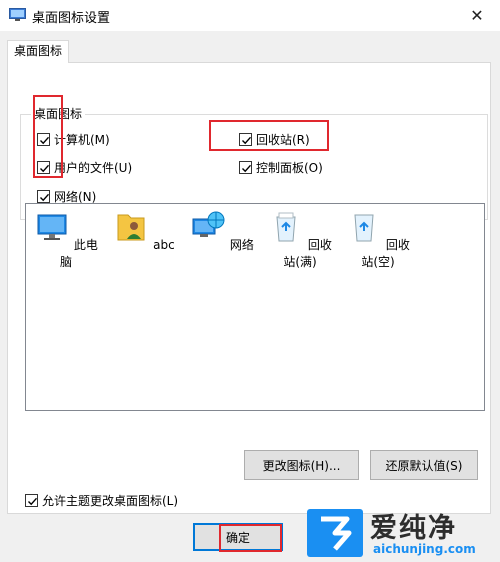  What do you see at coordinates (413, 528) in the screenshot?
I see `watermark-brand: 爱纯净` at bounding box center [413, 528].